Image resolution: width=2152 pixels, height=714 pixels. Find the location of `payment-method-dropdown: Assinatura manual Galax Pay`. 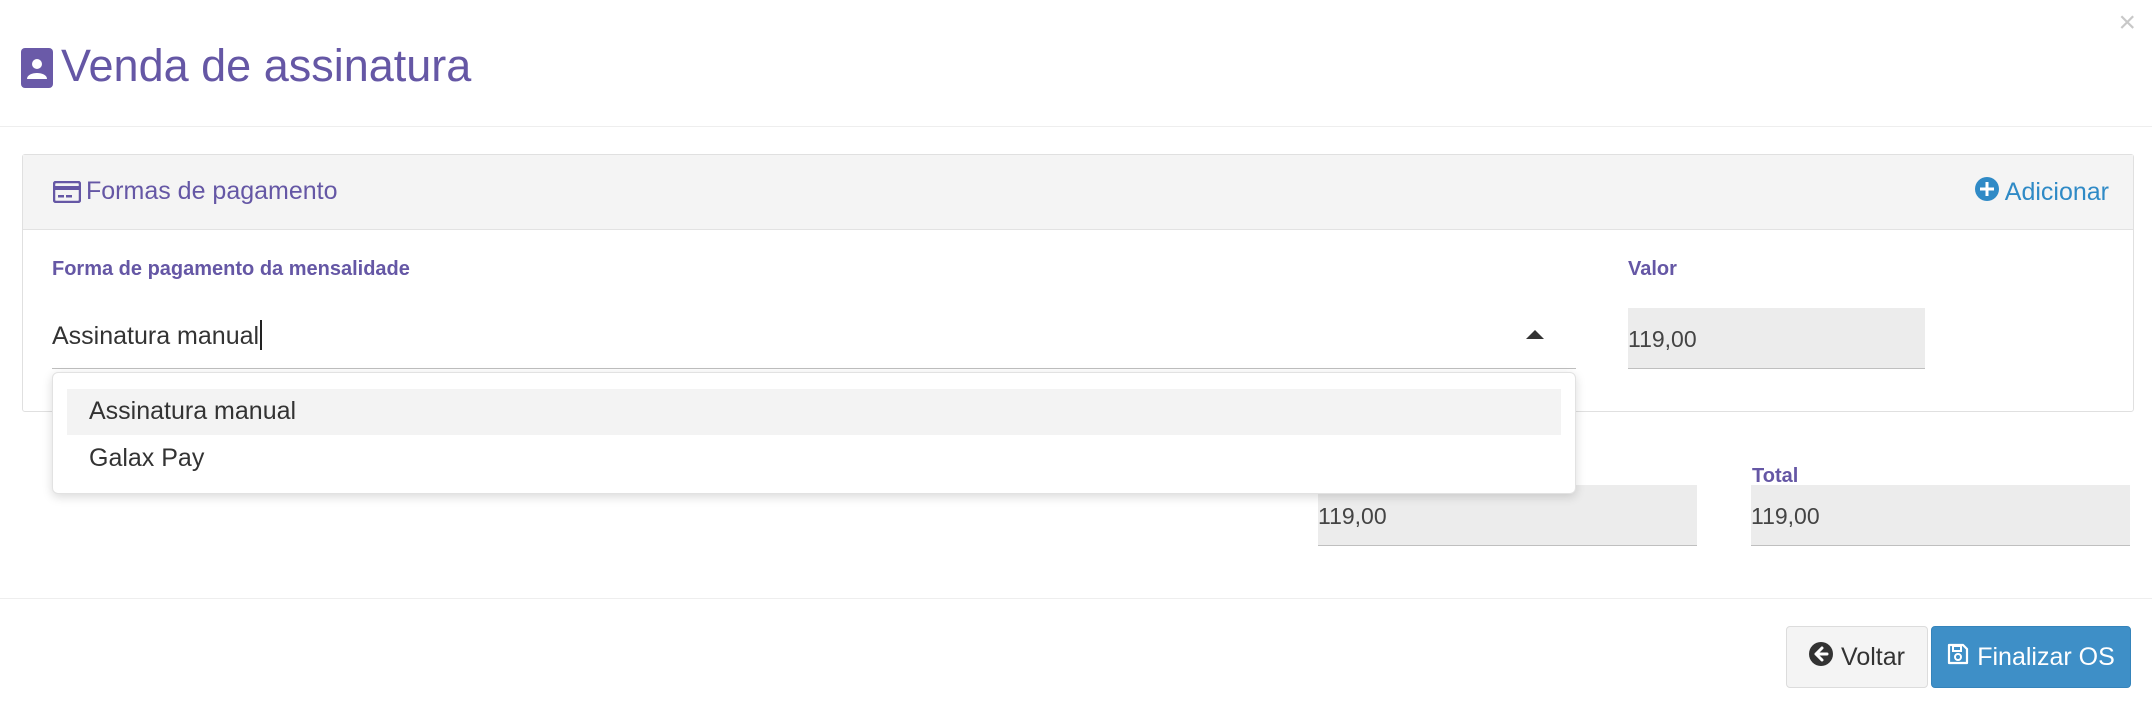

payment-method-dropdown: Assinatura manual Galax Pay is located at coordinates (814, 433).